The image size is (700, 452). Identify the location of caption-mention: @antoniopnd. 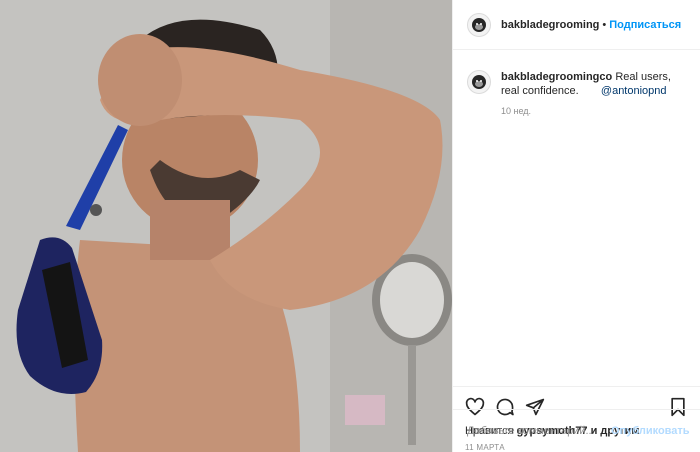
(634, 91).